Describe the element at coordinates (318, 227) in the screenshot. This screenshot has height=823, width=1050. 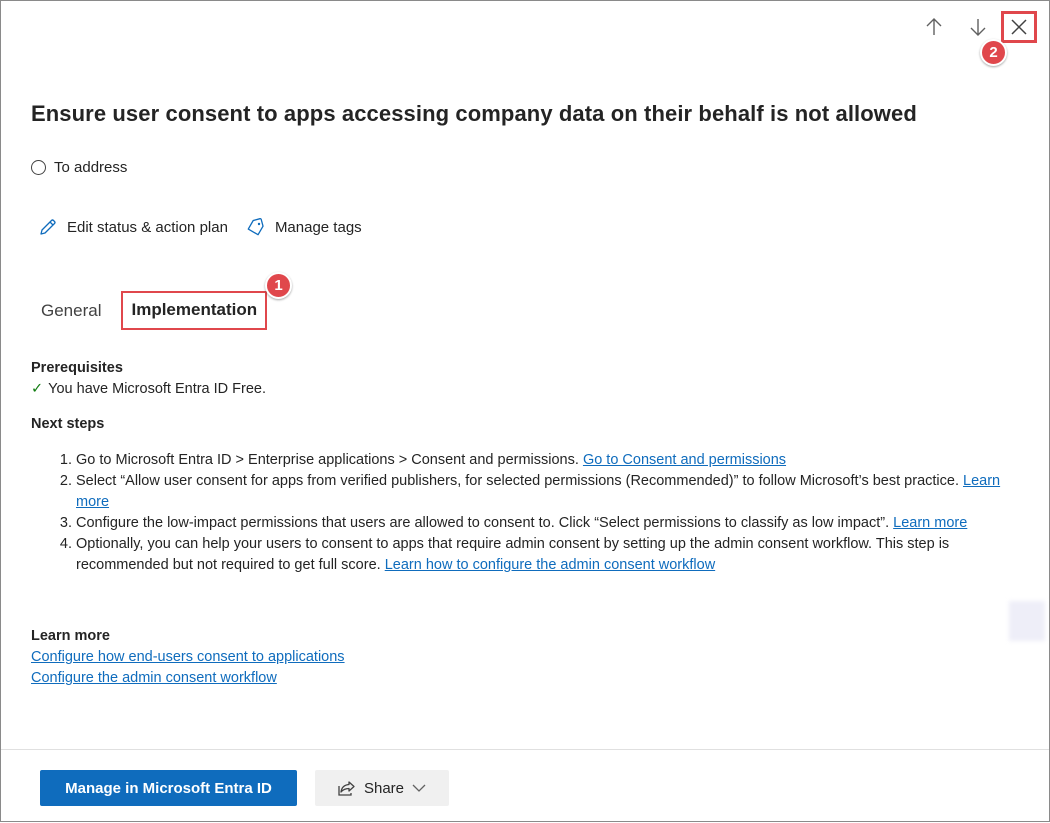
I see `manage-tags-label: Manage tags` at that location.